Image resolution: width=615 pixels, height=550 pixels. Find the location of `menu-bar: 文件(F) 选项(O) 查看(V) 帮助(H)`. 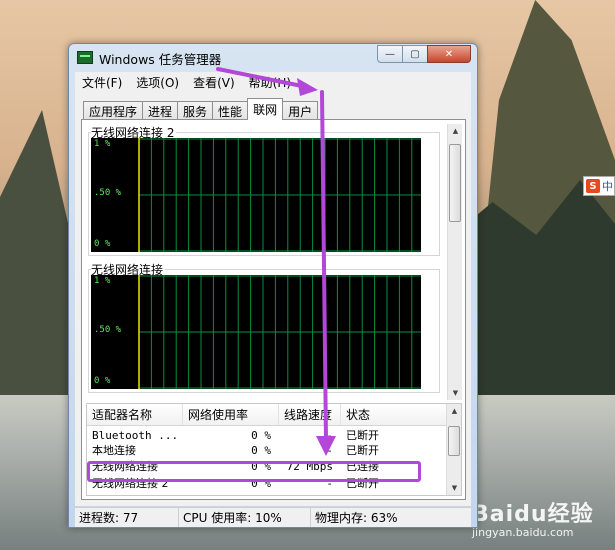

menu-bar: 文件(F) 选项(O) 查看(V) 帮助(H) is located at coordinates (273, 82).